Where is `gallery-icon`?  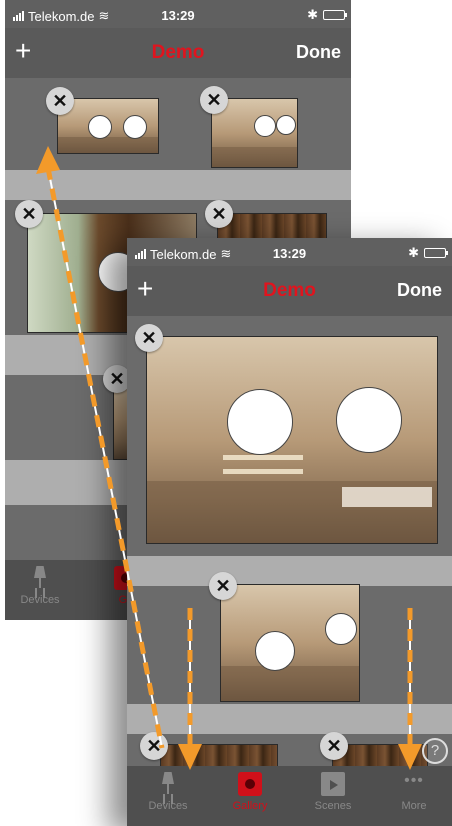 gallery-icon is located at coordinates (250, 784).